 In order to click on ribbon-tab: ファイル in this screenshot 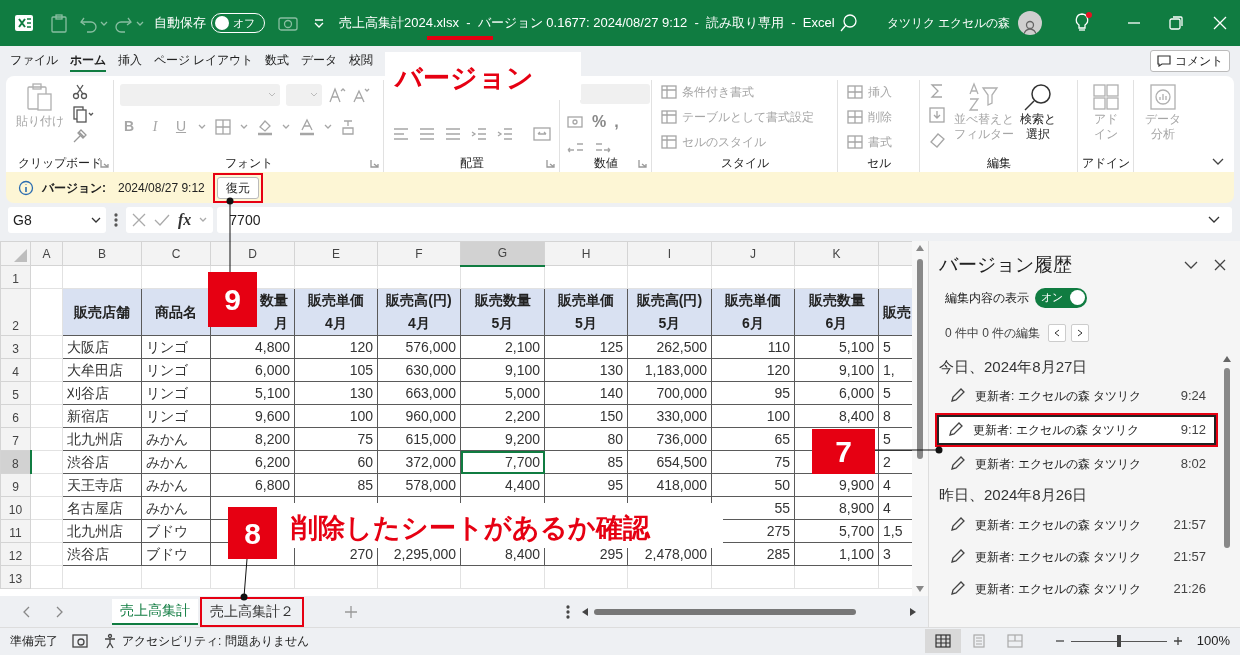, I will do `click(34, 61)`.